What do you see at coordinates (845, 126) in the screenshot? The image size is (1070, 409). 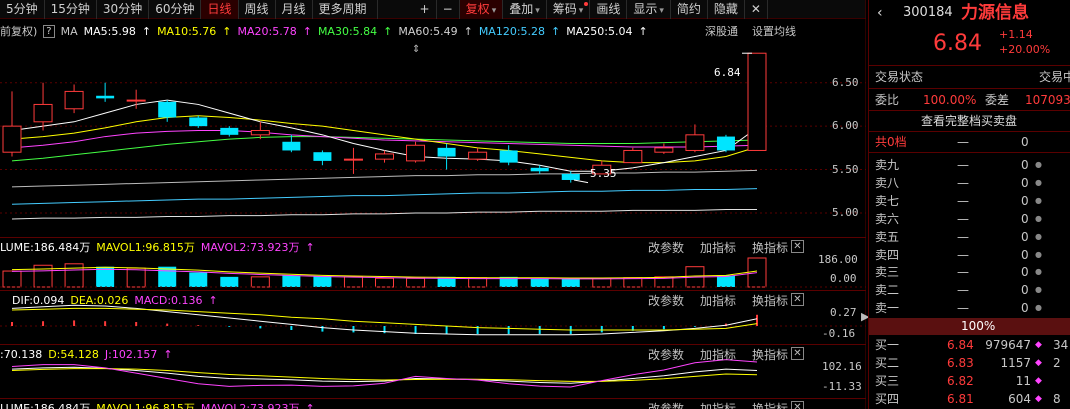 I see `price-axis-label: 6.00` at bounding box center [845, 126].